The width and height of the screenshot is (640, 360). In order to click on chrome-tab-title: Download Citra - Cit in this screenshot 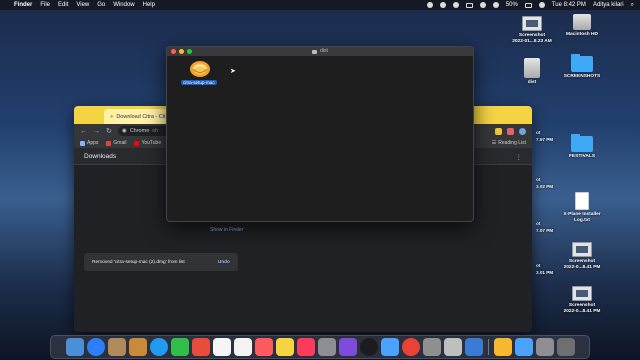, I will do `click(141, 116)`.